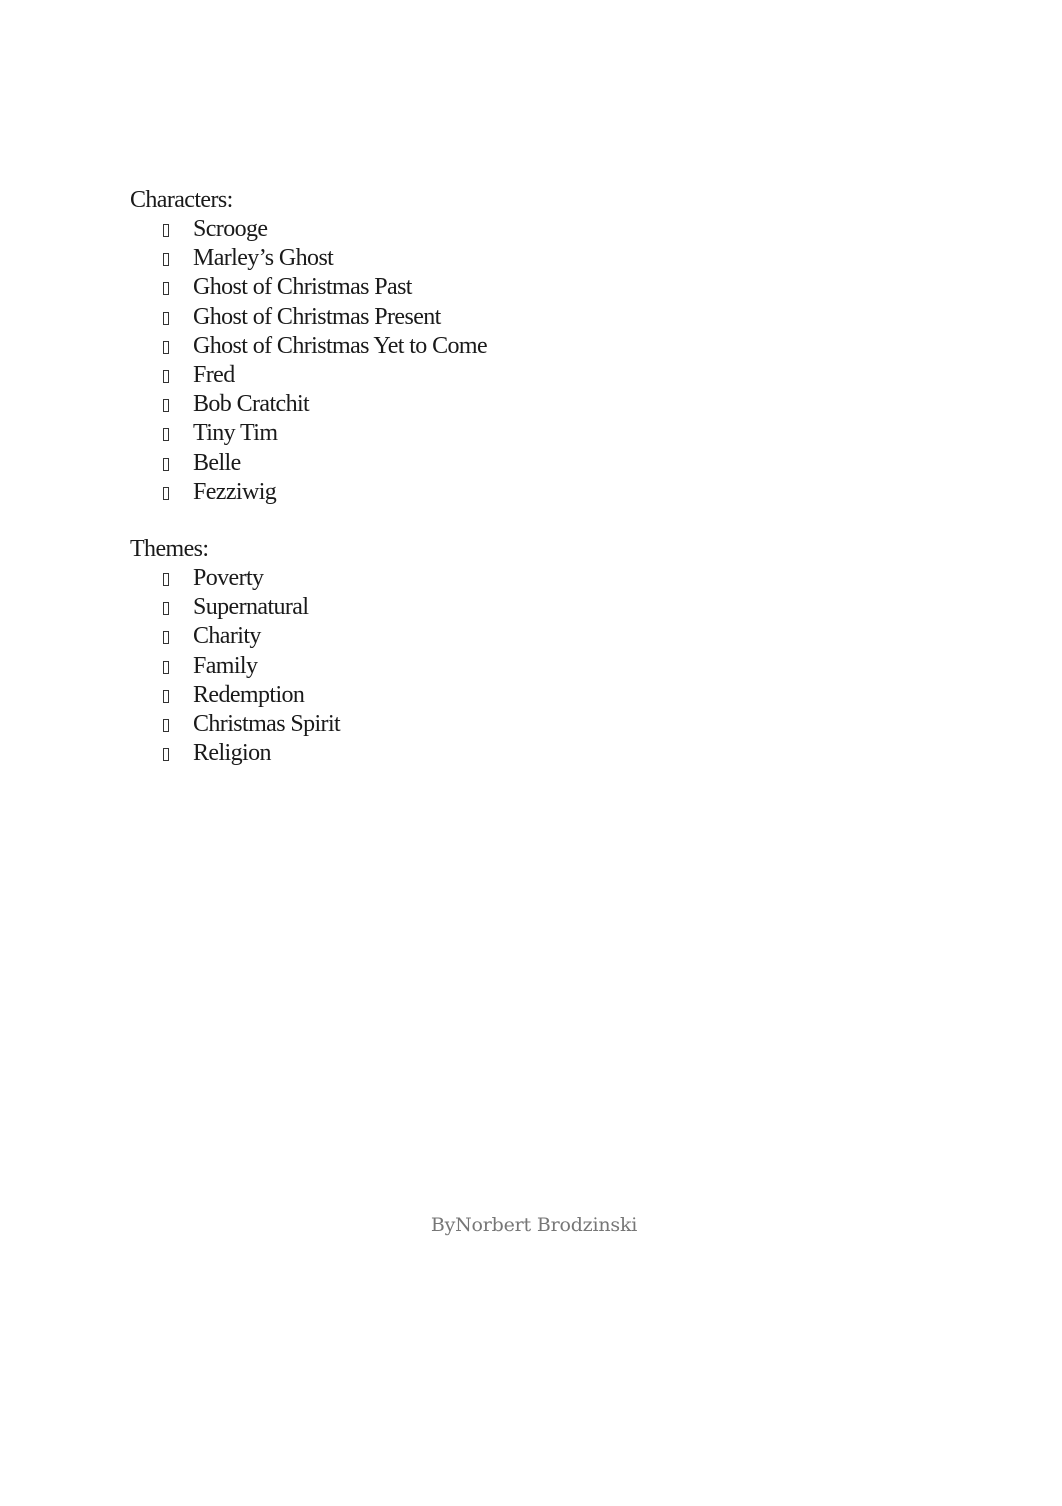  I want to click on list-item: Ghost of Christmas Present, so click(285, 317).